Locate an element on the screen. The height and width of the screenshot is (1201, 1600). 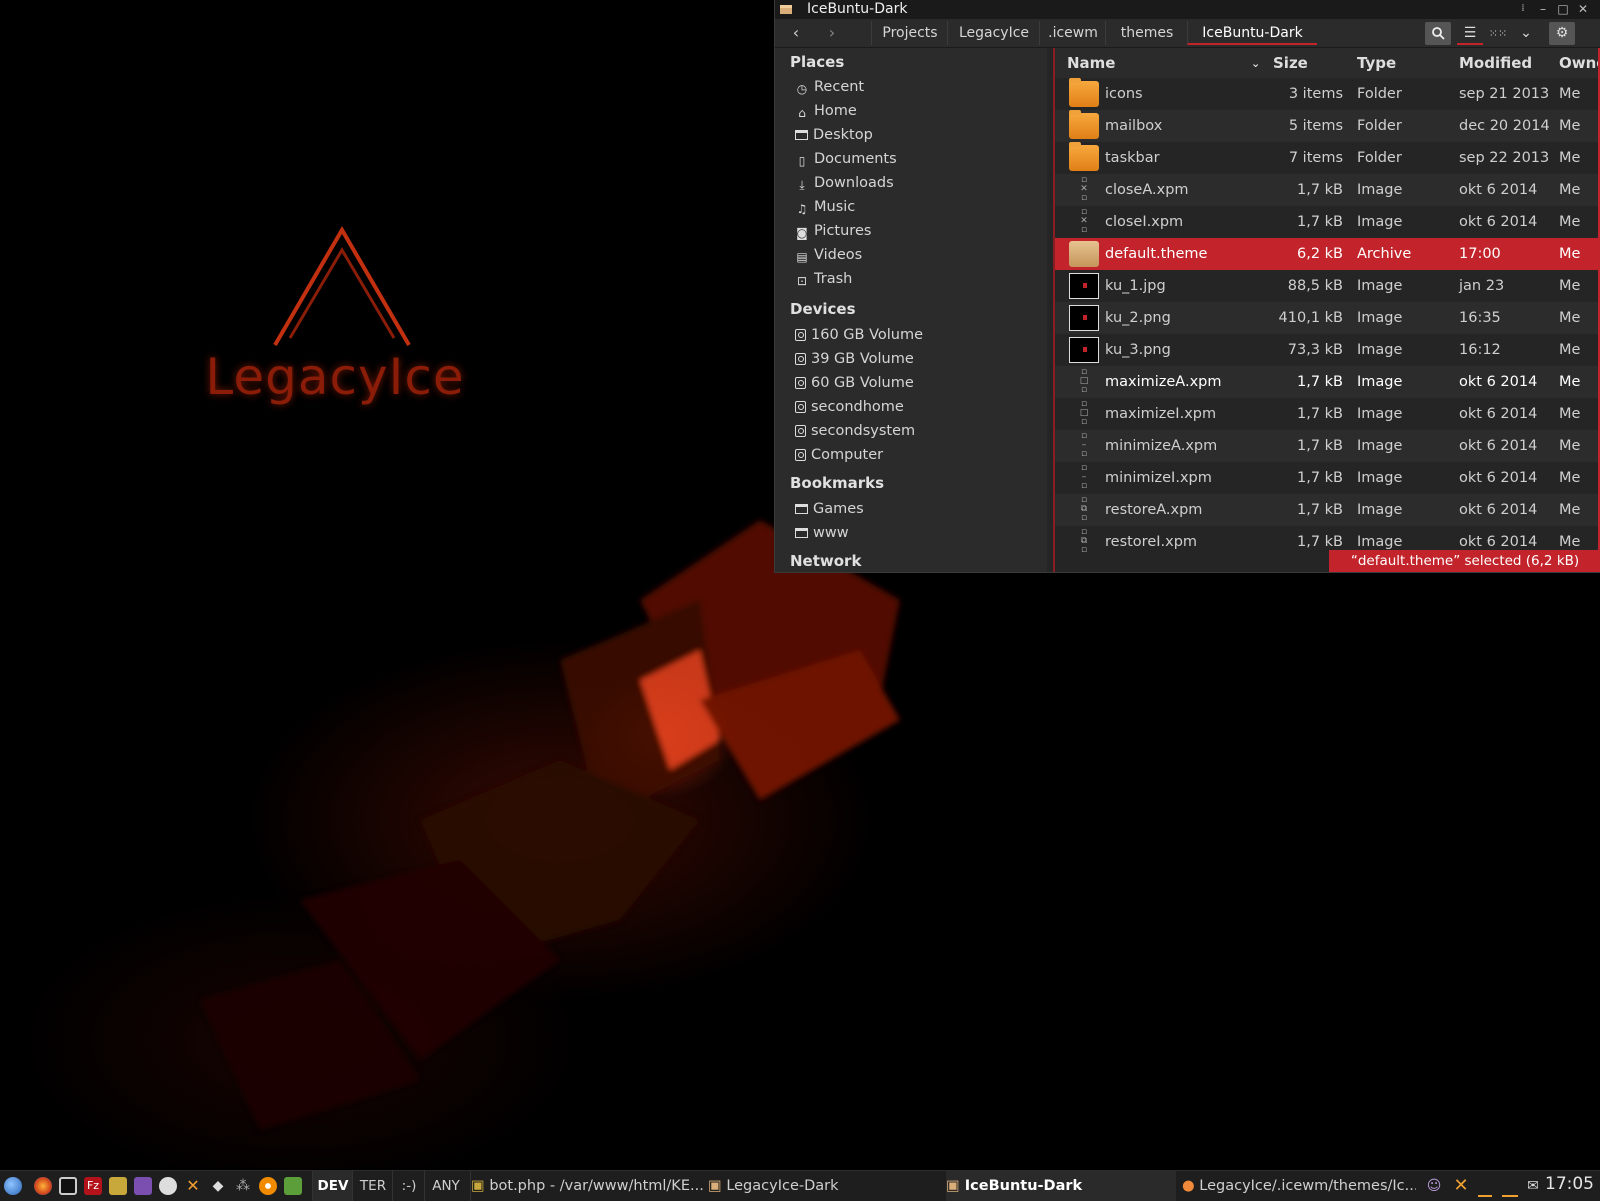
file-row: ku_1.jpg 88,5 kB Image jan 23 Me is located at coordinates (1327, 286).